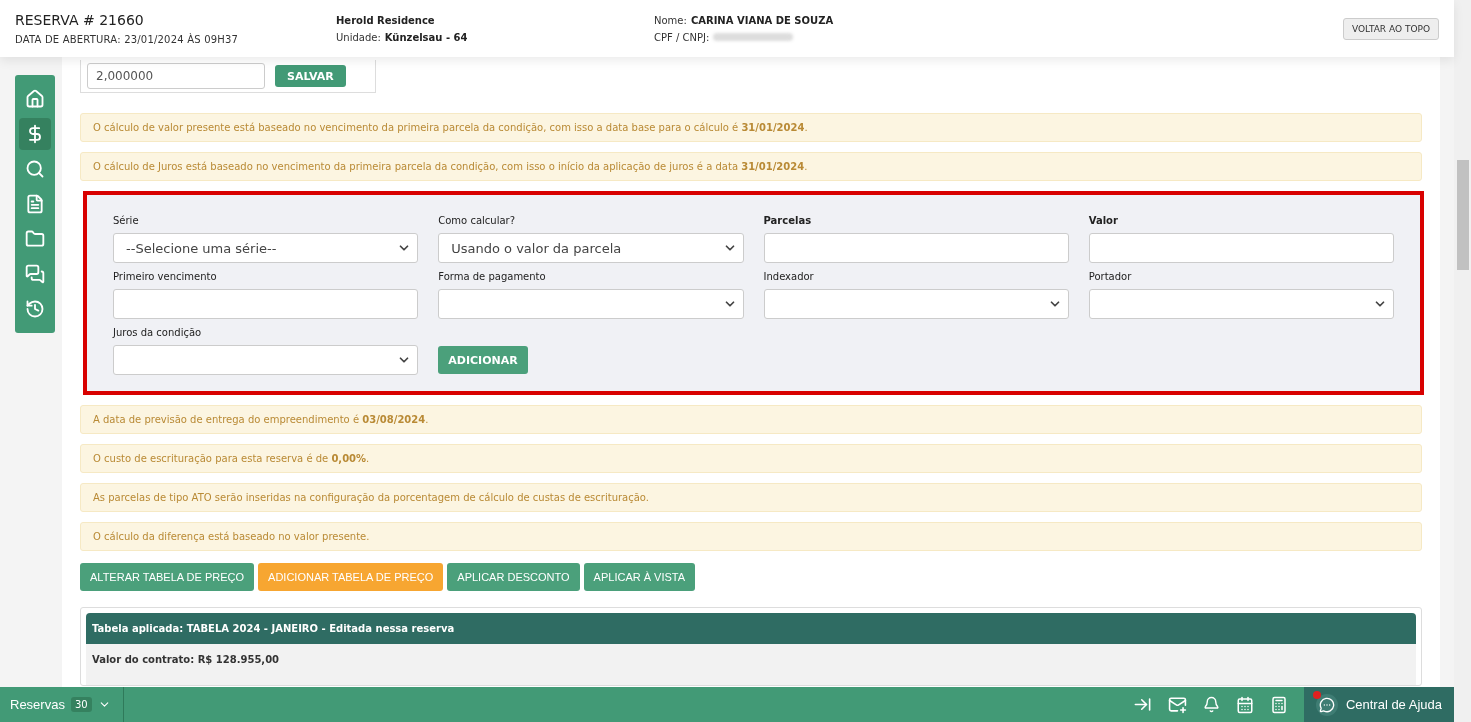 The image size is (1471, 722). Describe the element at coordinates (751, 127) in the screenshot. I see `info-notice: O cálculo de valor presente está baseado no vencimento da primeira parcela da condição, com isso a data base para o cálculo é 31/01/2024.` at that location.